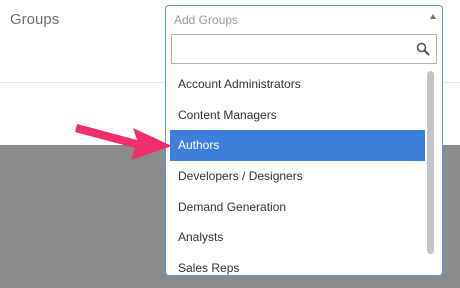  I want to click on search-input, so click(292, 49).